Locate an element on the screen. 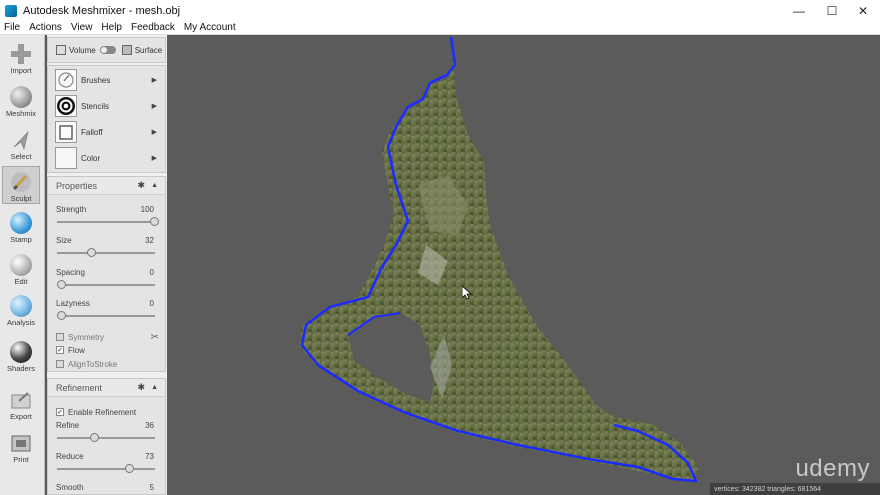 The height and width of the screenshot is (495, 880). tool-stamp: Stamp is located at coordinates (21, 227).